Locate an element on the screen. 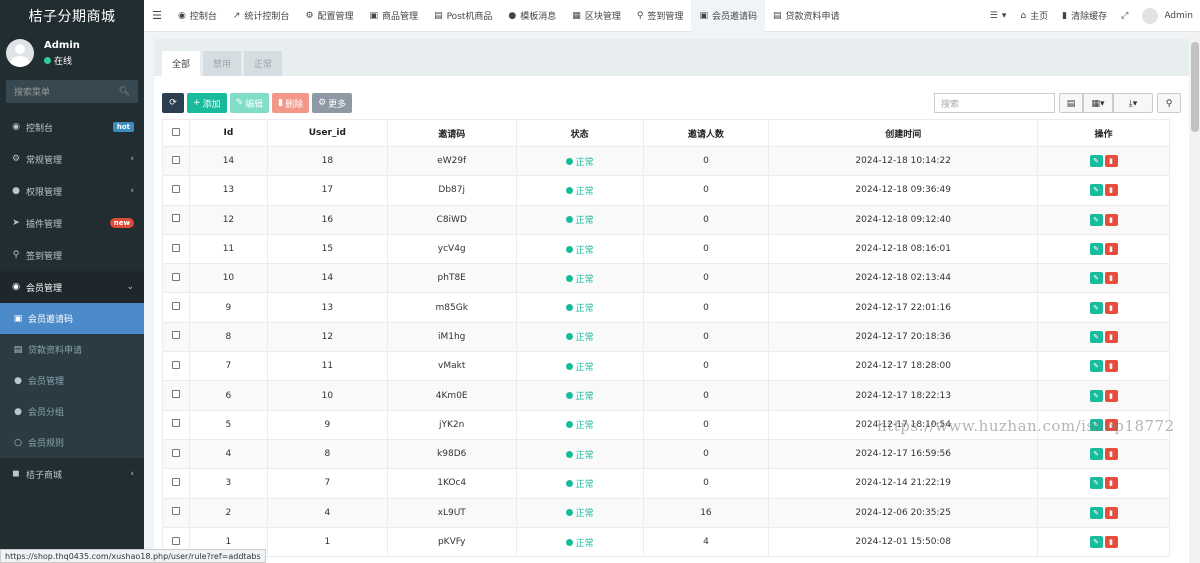 The width and height of the screenshot is (1200, 563). tab-config: ⚙ 配置管理 is located at coordinates (329, 16).